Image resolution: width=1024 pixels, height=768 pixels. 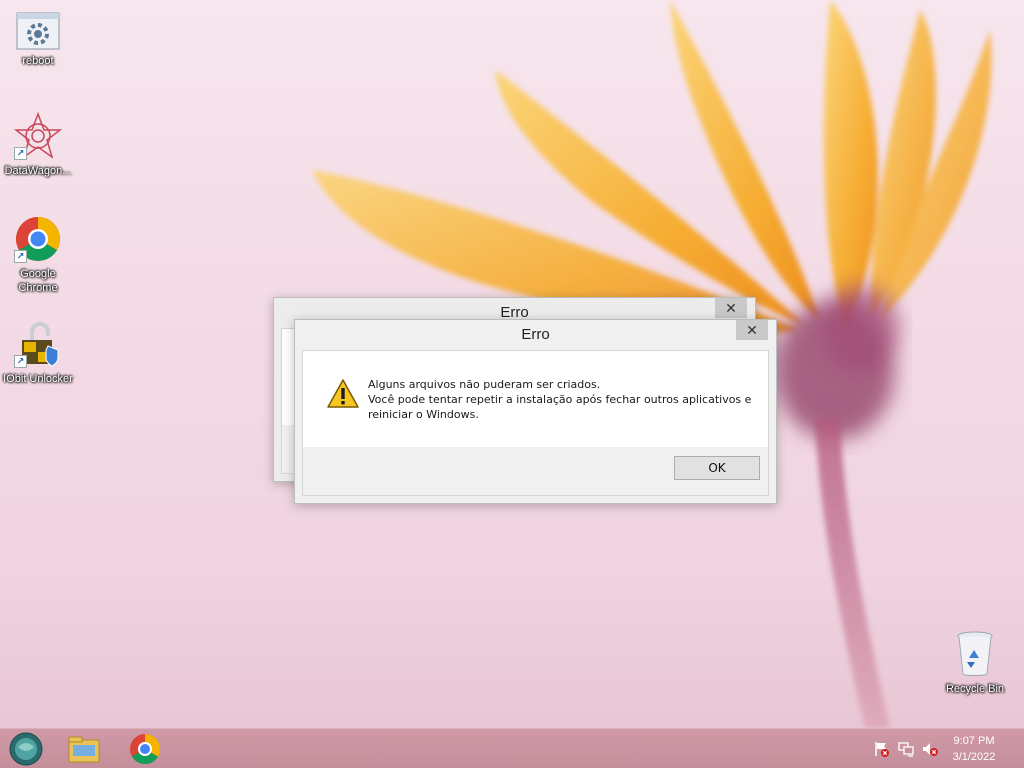 What do you see at coordinates (343, 394) in the screenshot?
I see `warning-icon` at bounding box center [343, 394].